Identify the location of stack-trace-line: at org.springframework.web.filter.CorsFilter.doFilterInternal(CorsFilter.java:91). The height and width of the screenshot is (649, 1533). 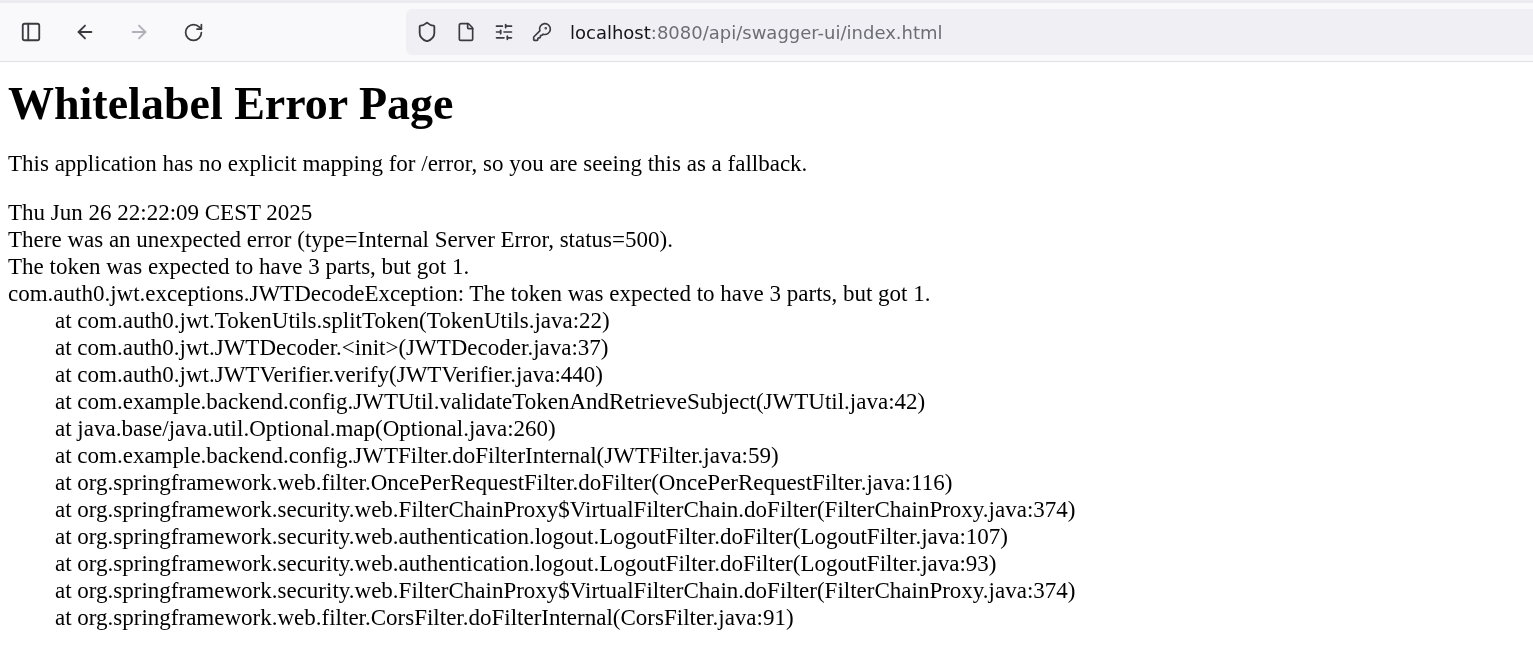
(424, 617).